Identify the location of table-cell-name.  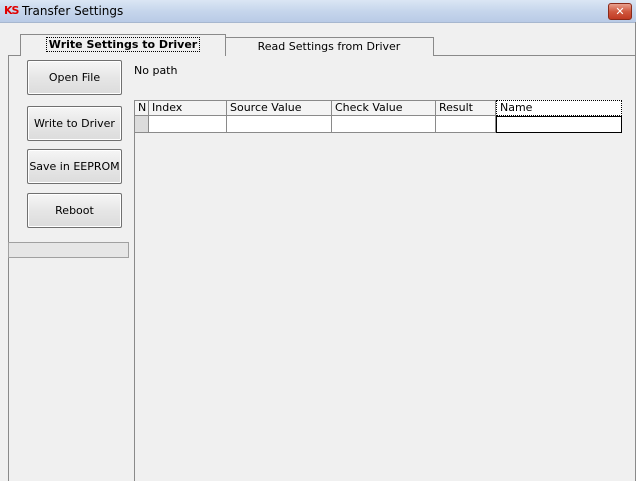
(559, 124).